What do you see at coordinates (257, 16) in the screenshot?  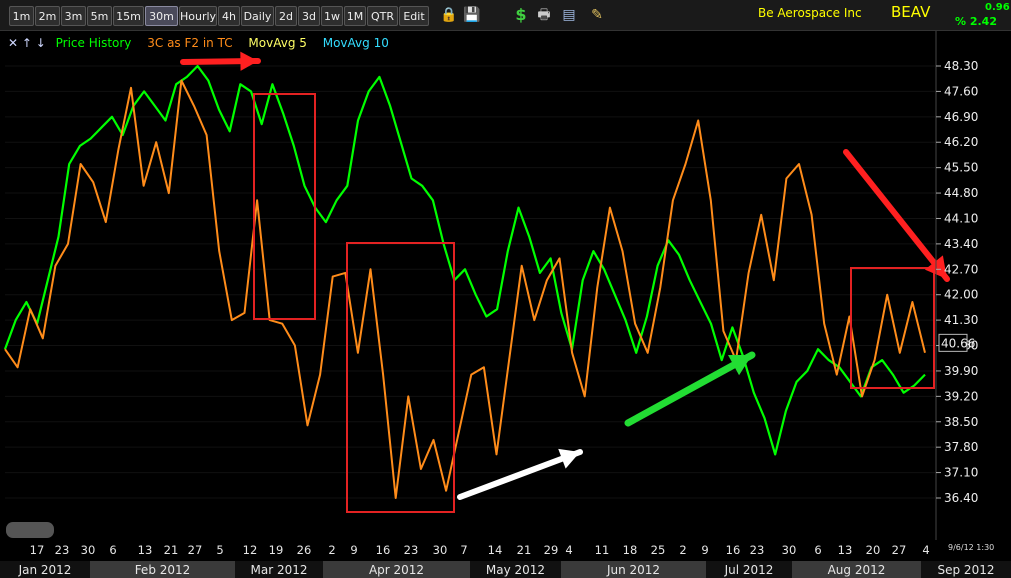 I see `timeframe-button-daily: Daily` at bounding box center [257, 16].